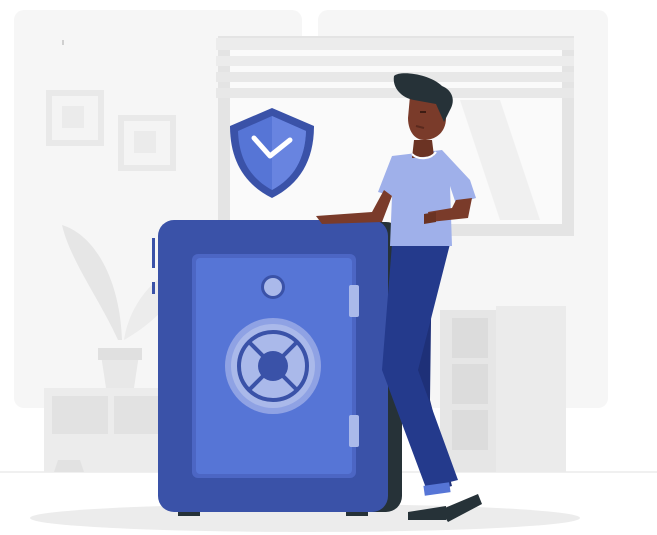 Image resolution: width=657 pixels, height=535 pixels. Describe the element at coordinates (503, 389) in the screenshot. I see `cabinet` at that location.